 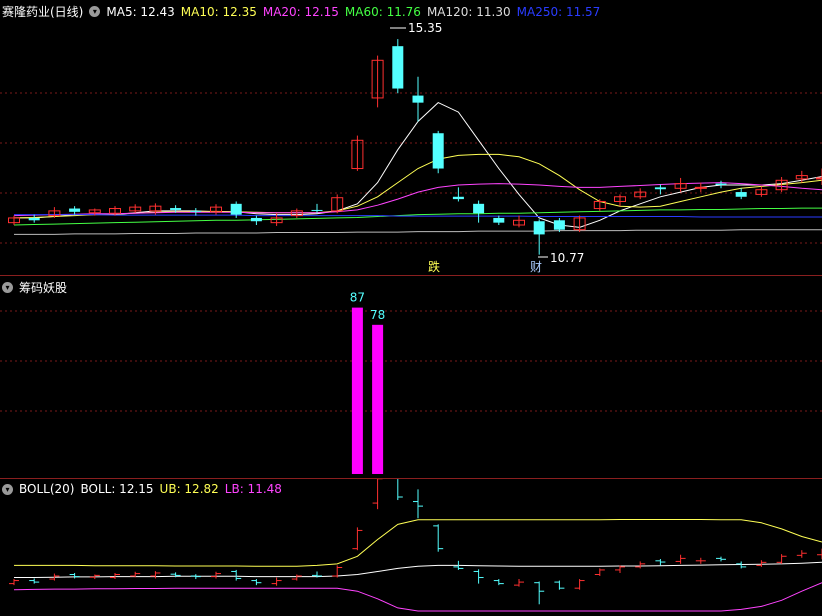 What do you see at coordinates (418, 232) in the screenshot?
I see `ma120-line` at bounding box center [418, 232].